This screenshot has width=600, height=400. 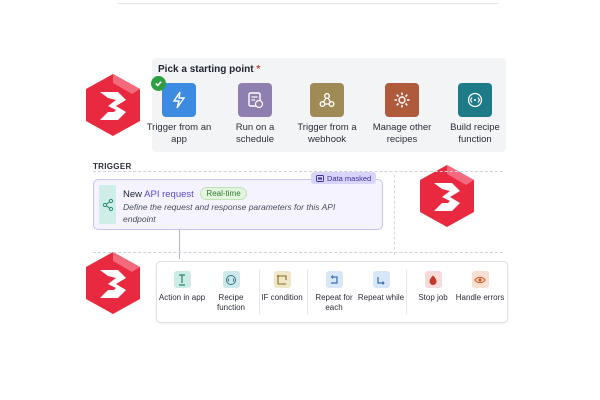 What do you see at coordinates (402, 133) in the screenshot?
I see `option-label: Manage other recipes` at bounding box center [402, 133].